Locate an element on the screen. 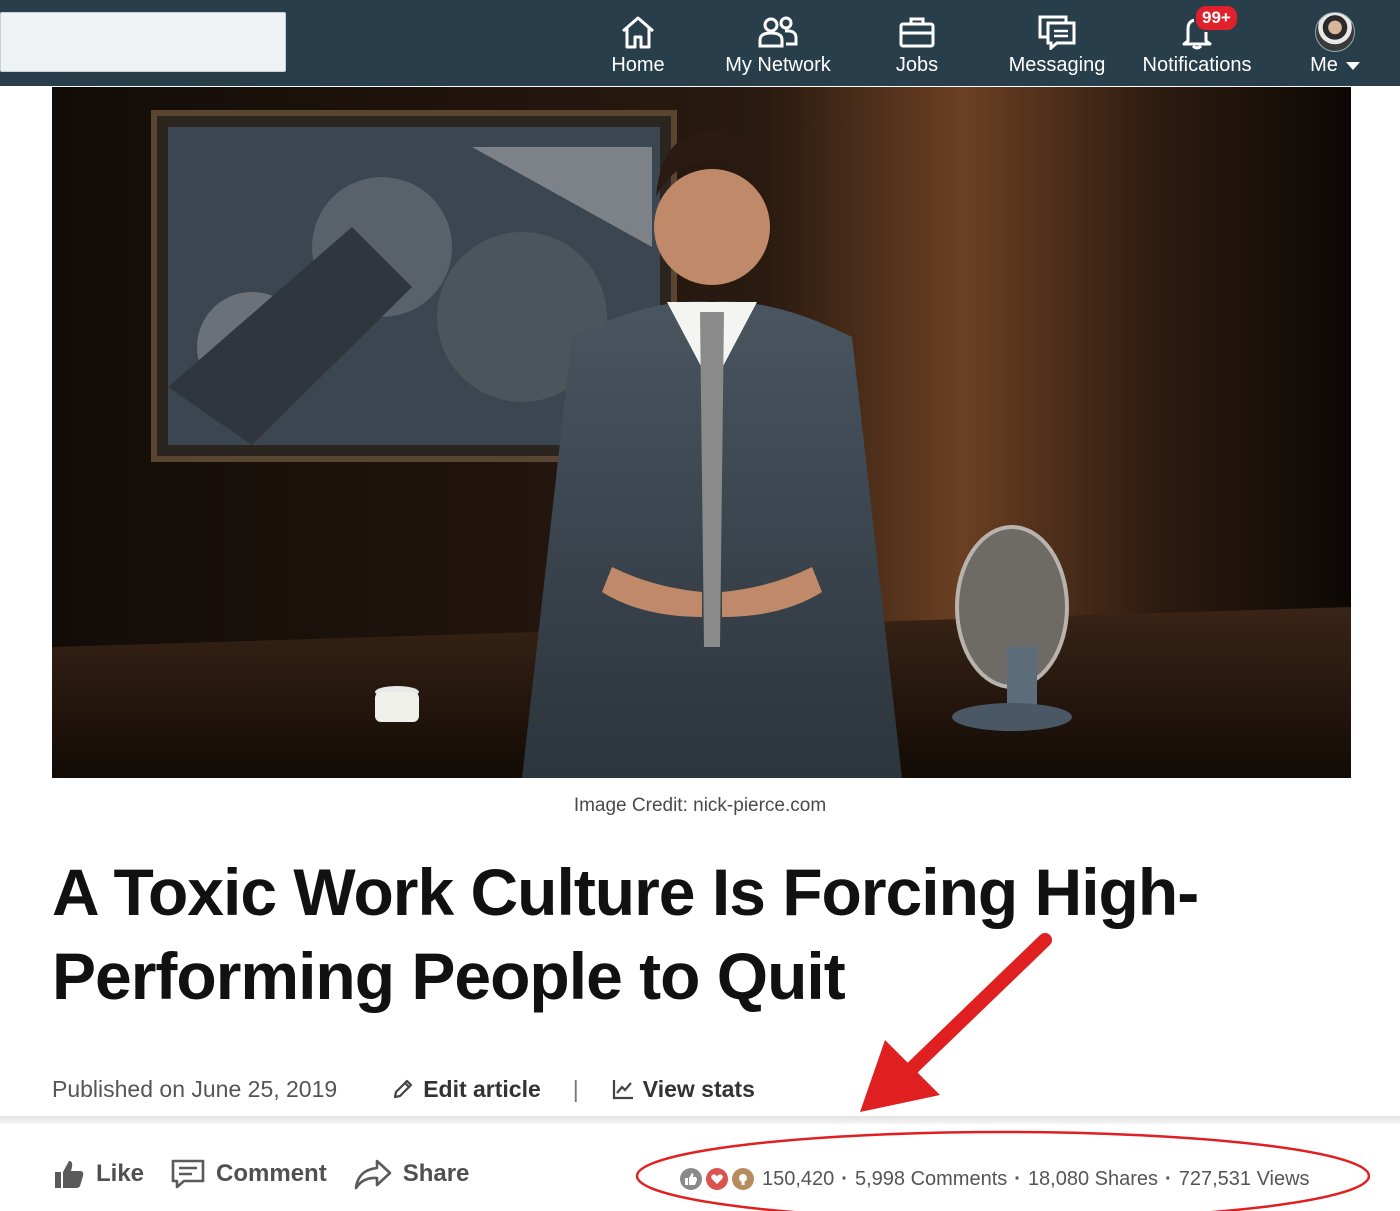  stats-chart-icon is located at coordinates (622, 1090).